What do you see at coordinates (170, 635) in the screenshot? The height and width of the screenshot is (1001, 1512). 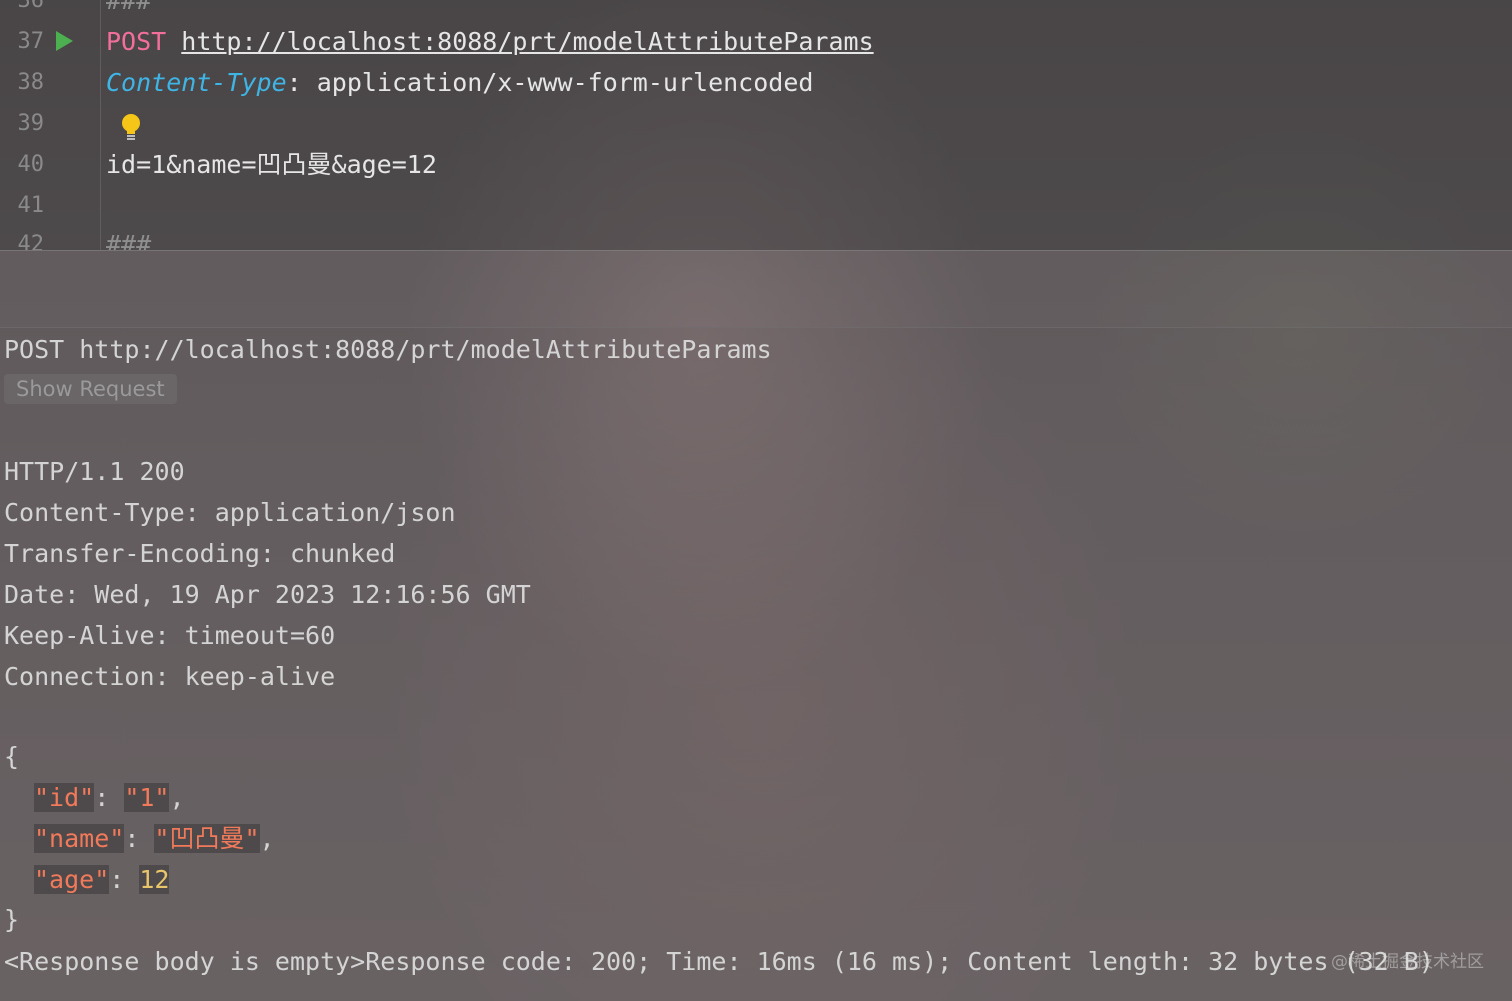 I see `response-header: Keep-Alive: timeout=60` at bounding box center [170, 635].